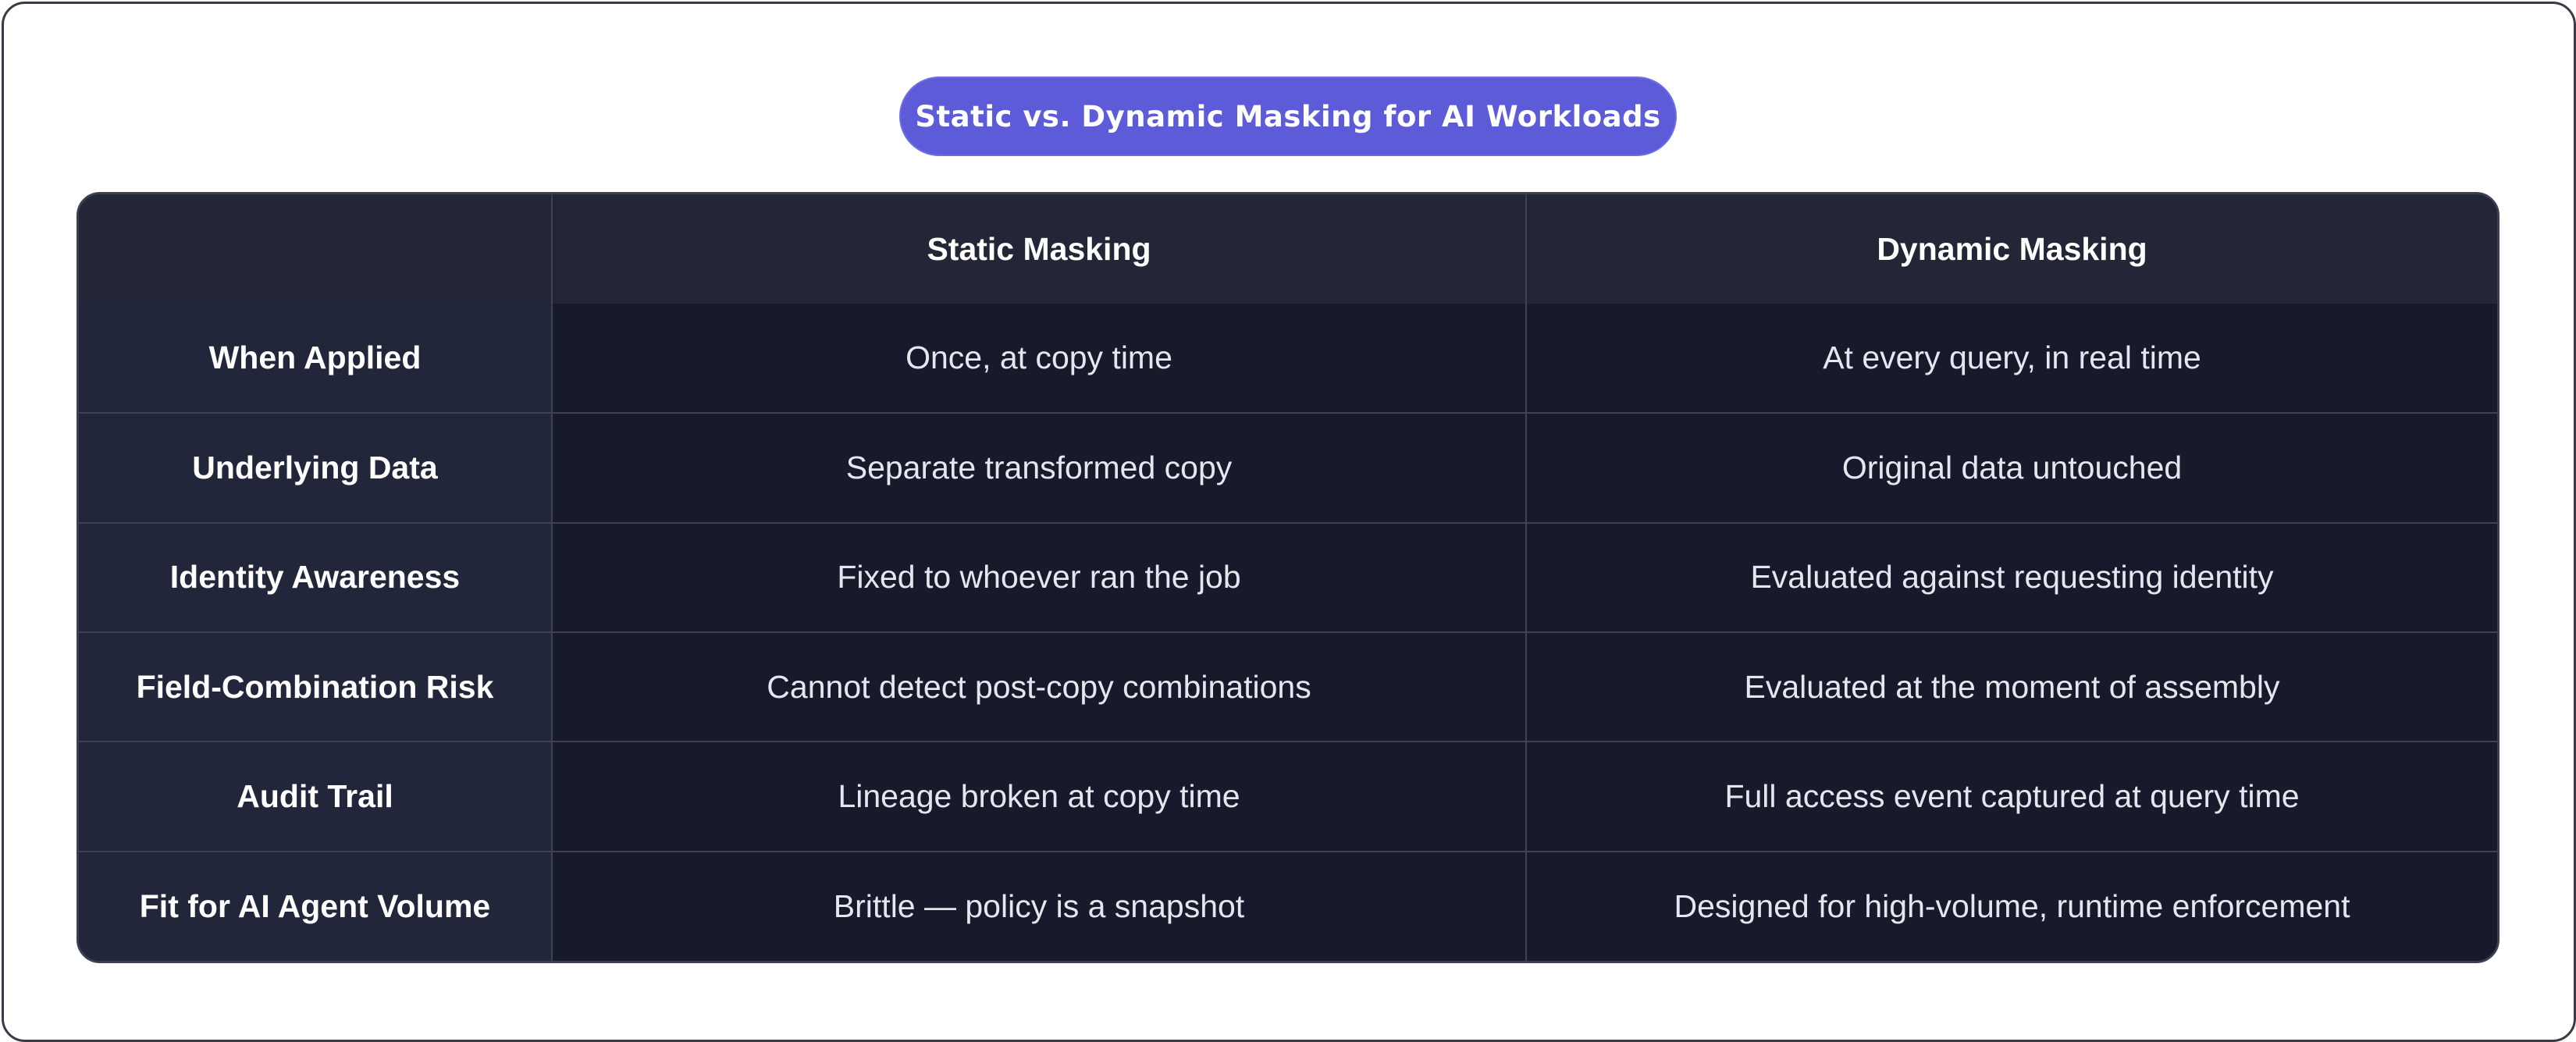 The image size is (2576, 1042). What do you see at coordinates (2011, 796) in the screenshot?
I see `dynamic-cell: Full access event captured at query time` at bounding box center [2011, 796].